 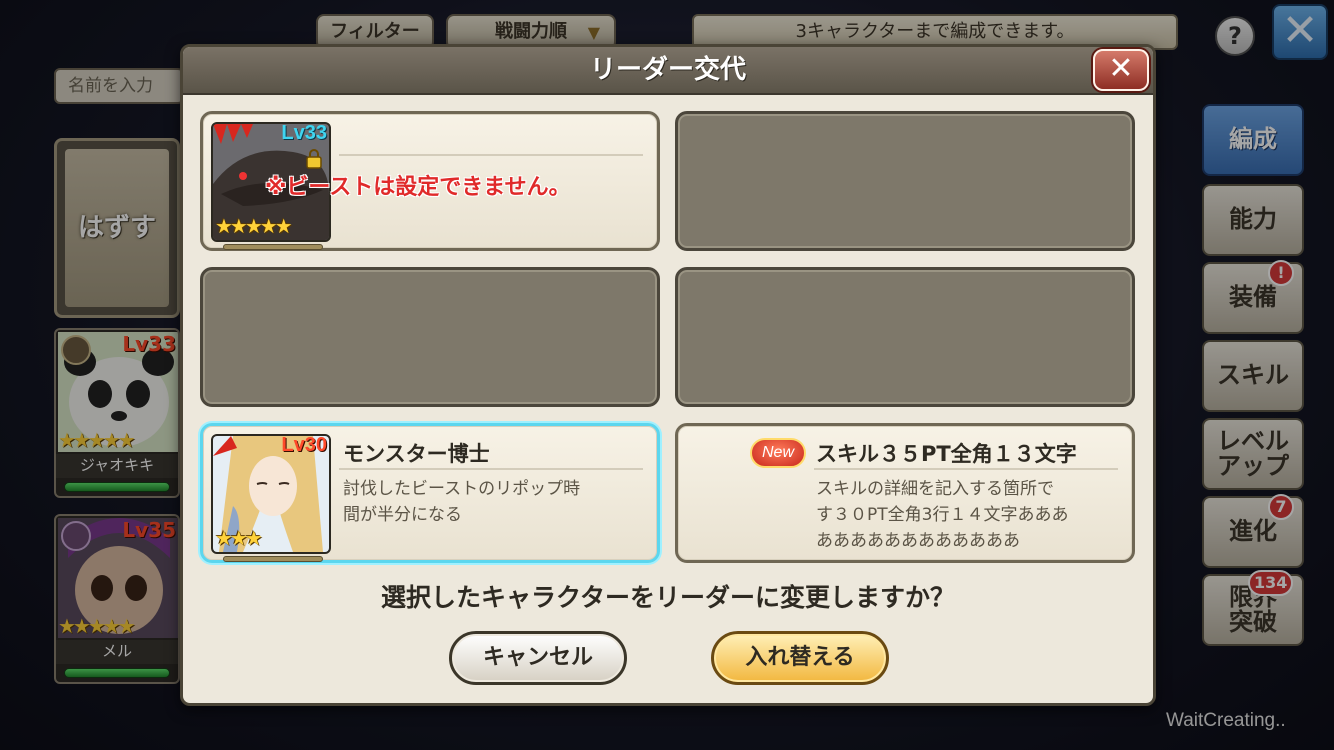 I want to click on lock-icon, so click(x=314, y=159).